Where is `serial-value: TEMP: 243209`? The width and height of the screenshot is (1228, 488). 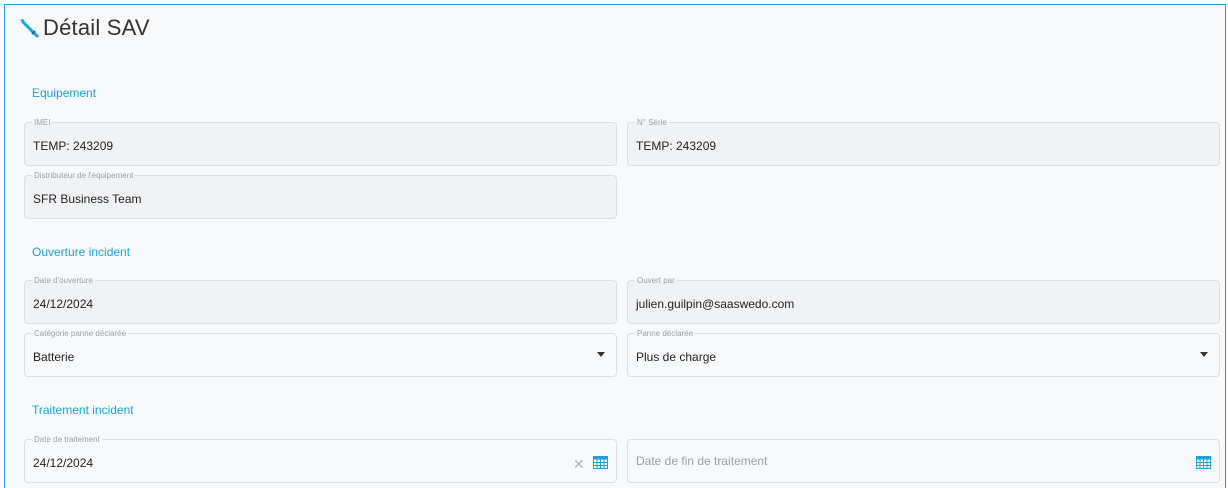
serial-value: TEMP: 243209 is located at coordinates (676, 146).